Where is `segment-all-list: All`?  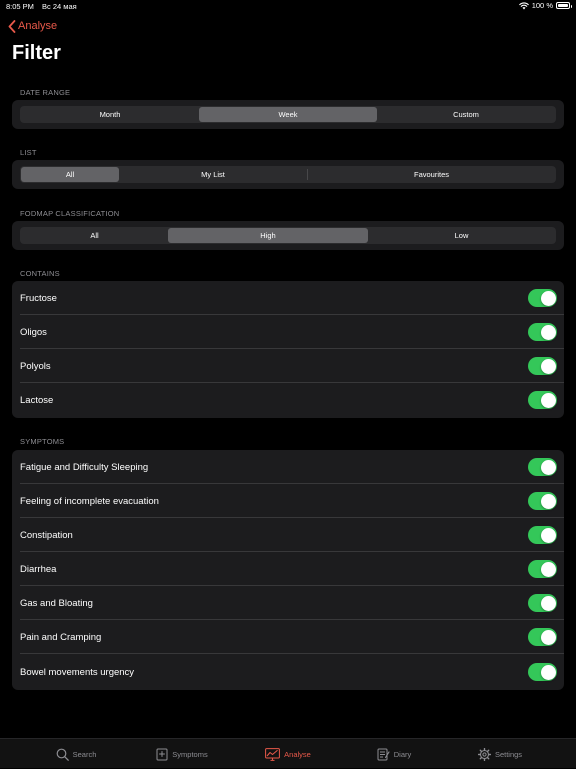 segment-all-list: All is located at coordinates (70, 174).